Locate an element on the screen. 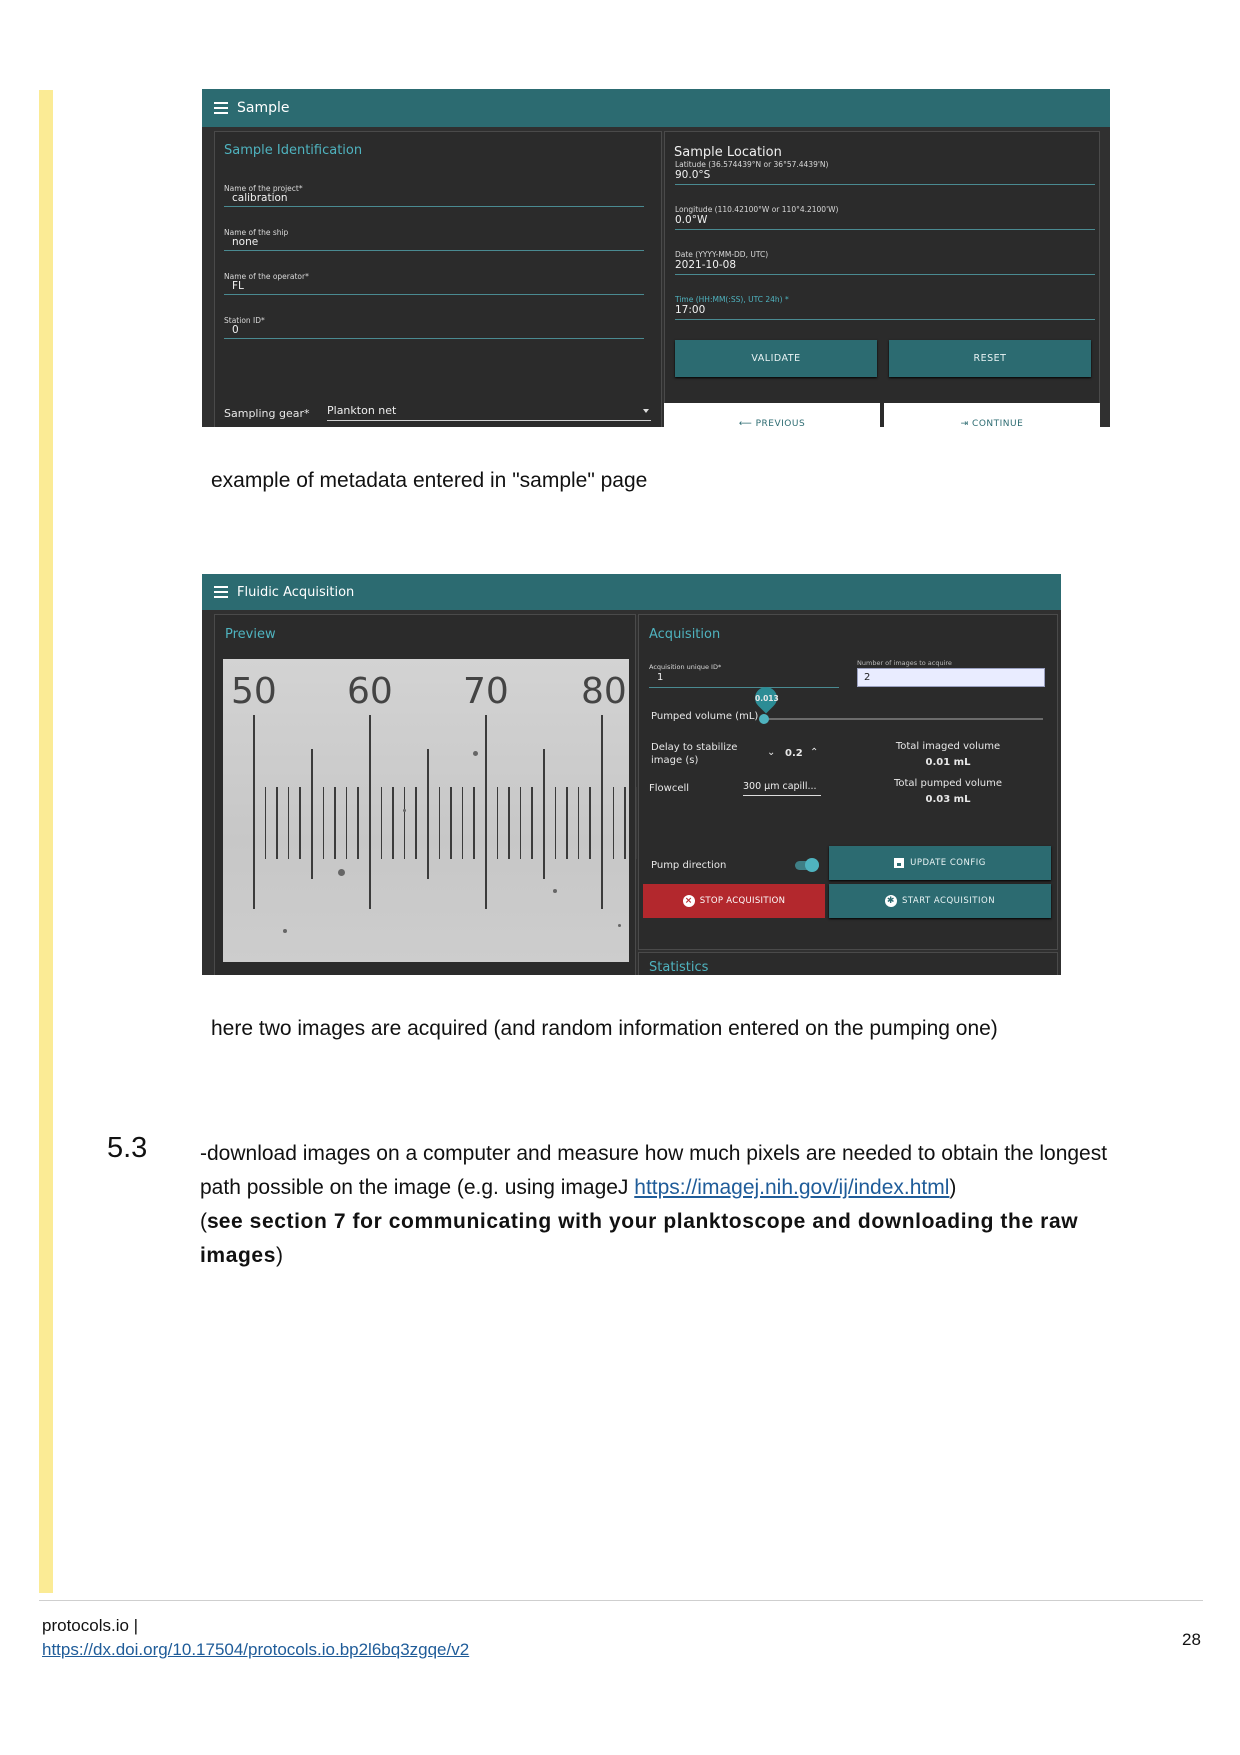 Image resolution: width=1240 pixels, height=1755 pixels. sampling-gear-label: Sampling gear* is located at coordinates (267, 413).